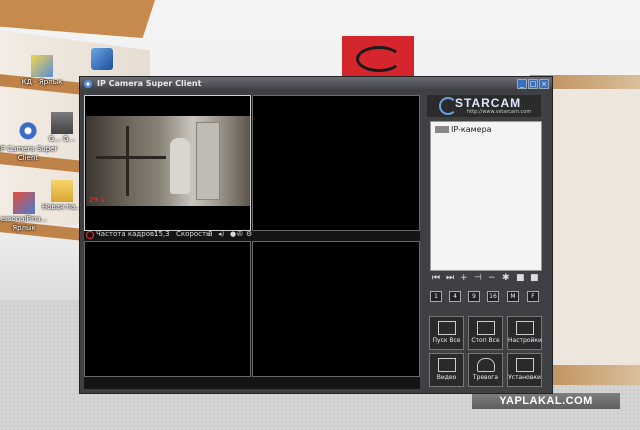 This screenshot has width=640, height=430. What do you see at coordinates (474, 296) in the screenshot?
I see `layout-9-button: 9` at bounding box center [474, 296].